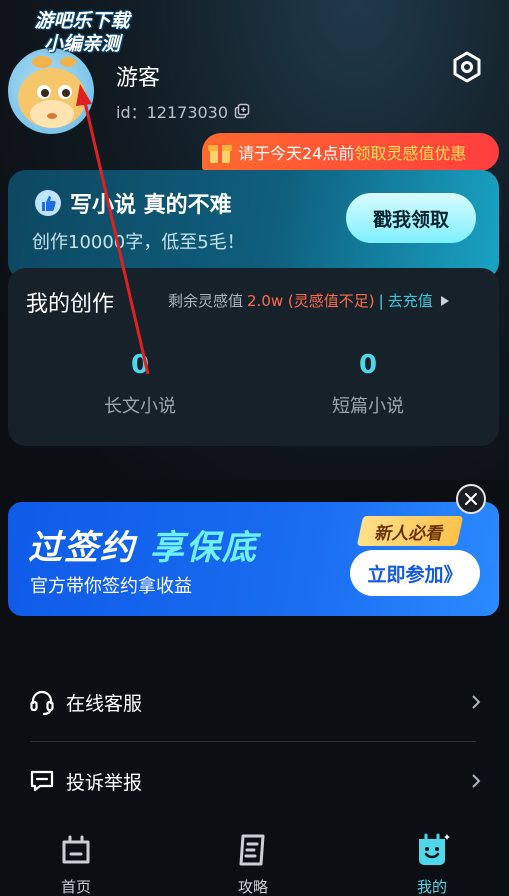 Image resolution: width=509 pixels, height=896 pixels. Describe the element at coordinates (42, 781) in the screenshot. I see `report-icon` at that location.